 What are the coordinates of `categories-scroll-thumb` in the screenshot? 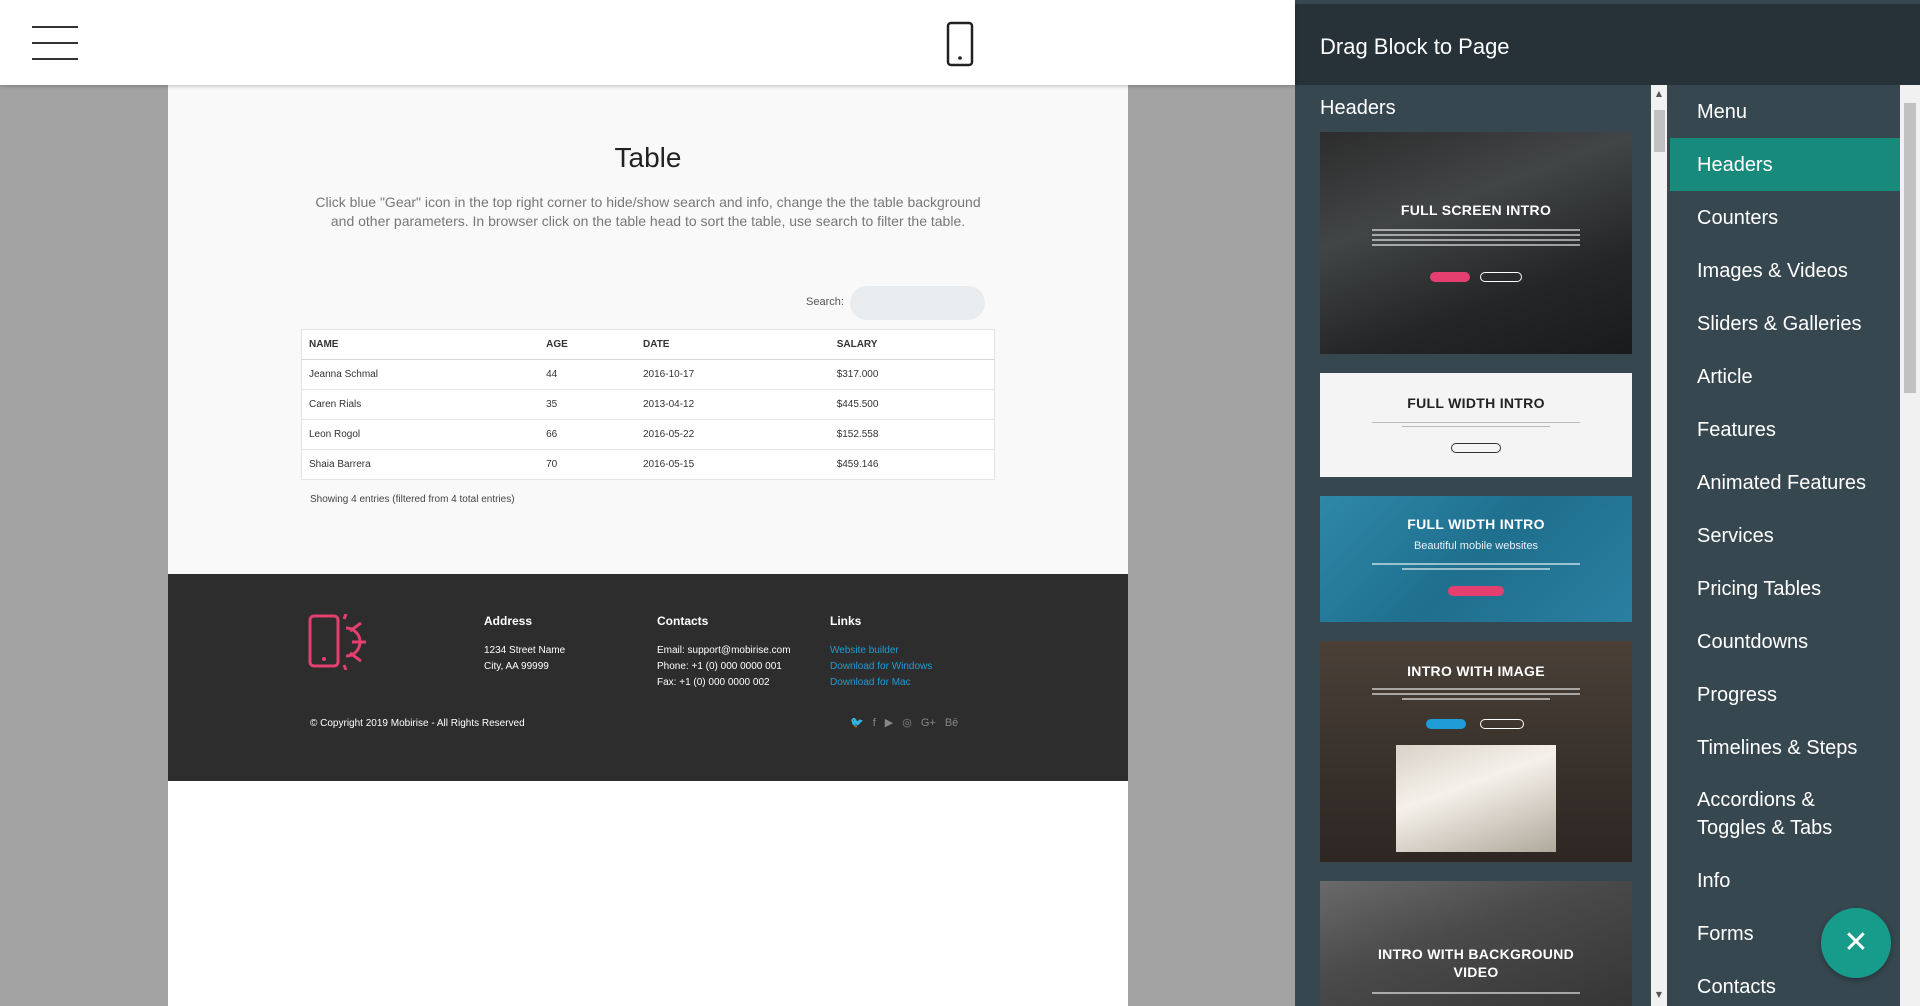 It's located at (1910, 248).